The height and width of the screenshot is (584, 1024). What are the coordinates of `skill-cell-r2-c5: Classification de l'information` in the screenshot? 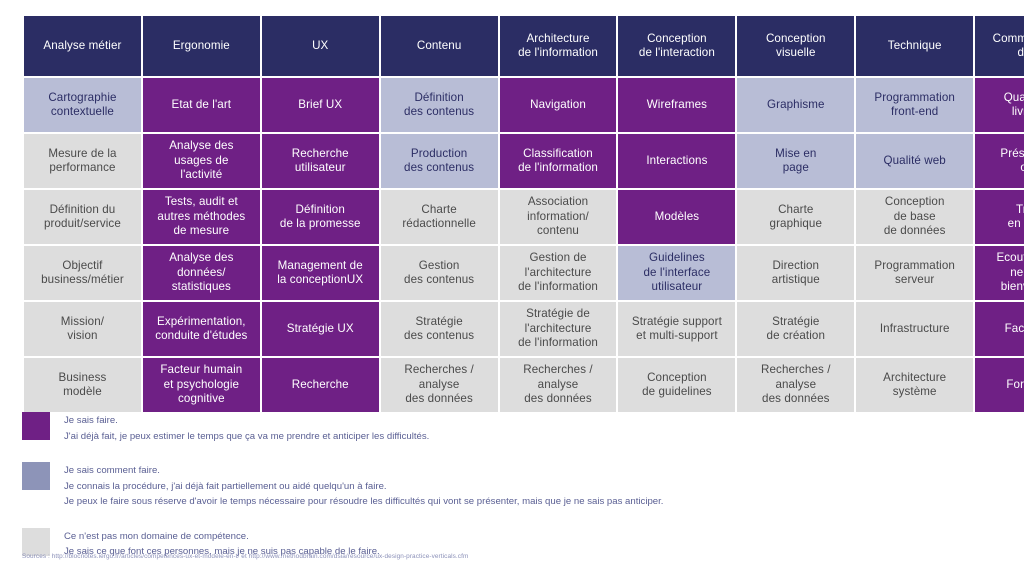 It's located at (558, 161).